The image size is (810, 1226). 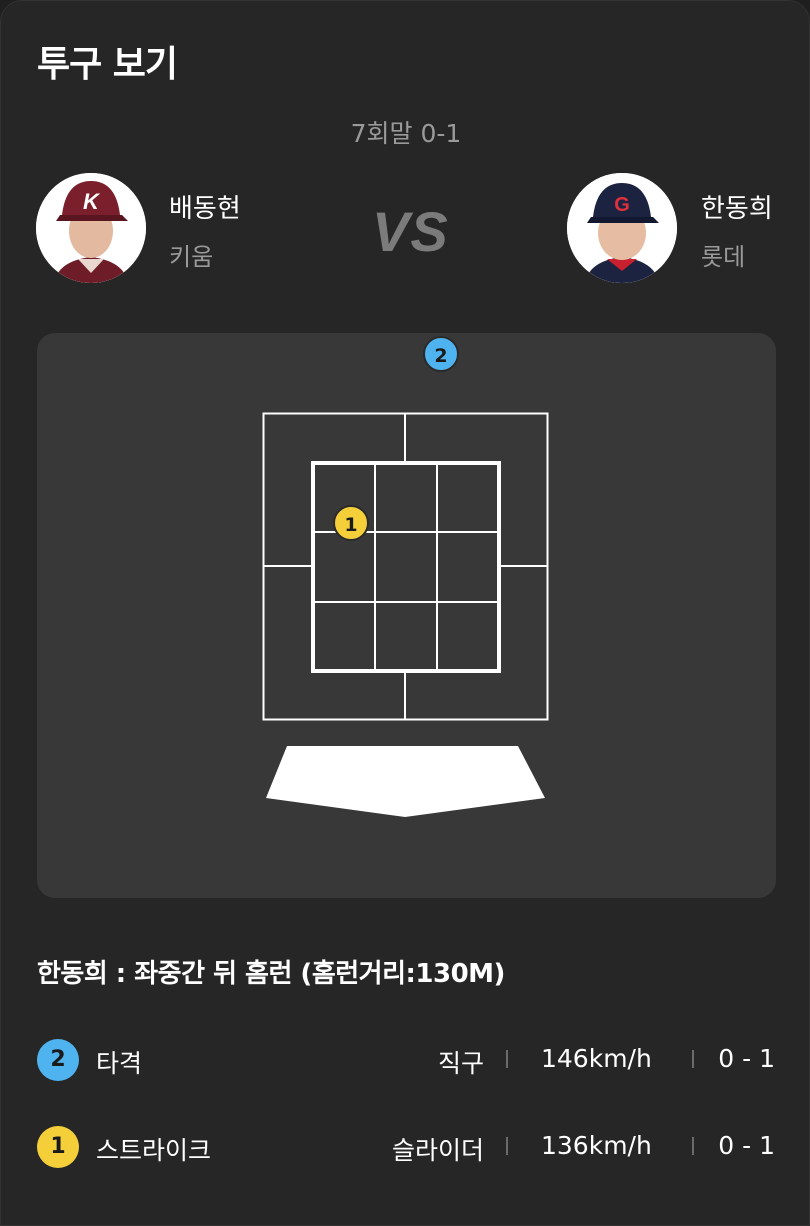 What do you see at coordinates (405, 781) in the screenshot?
I see `home-plate` at bounding box center [405, 781].